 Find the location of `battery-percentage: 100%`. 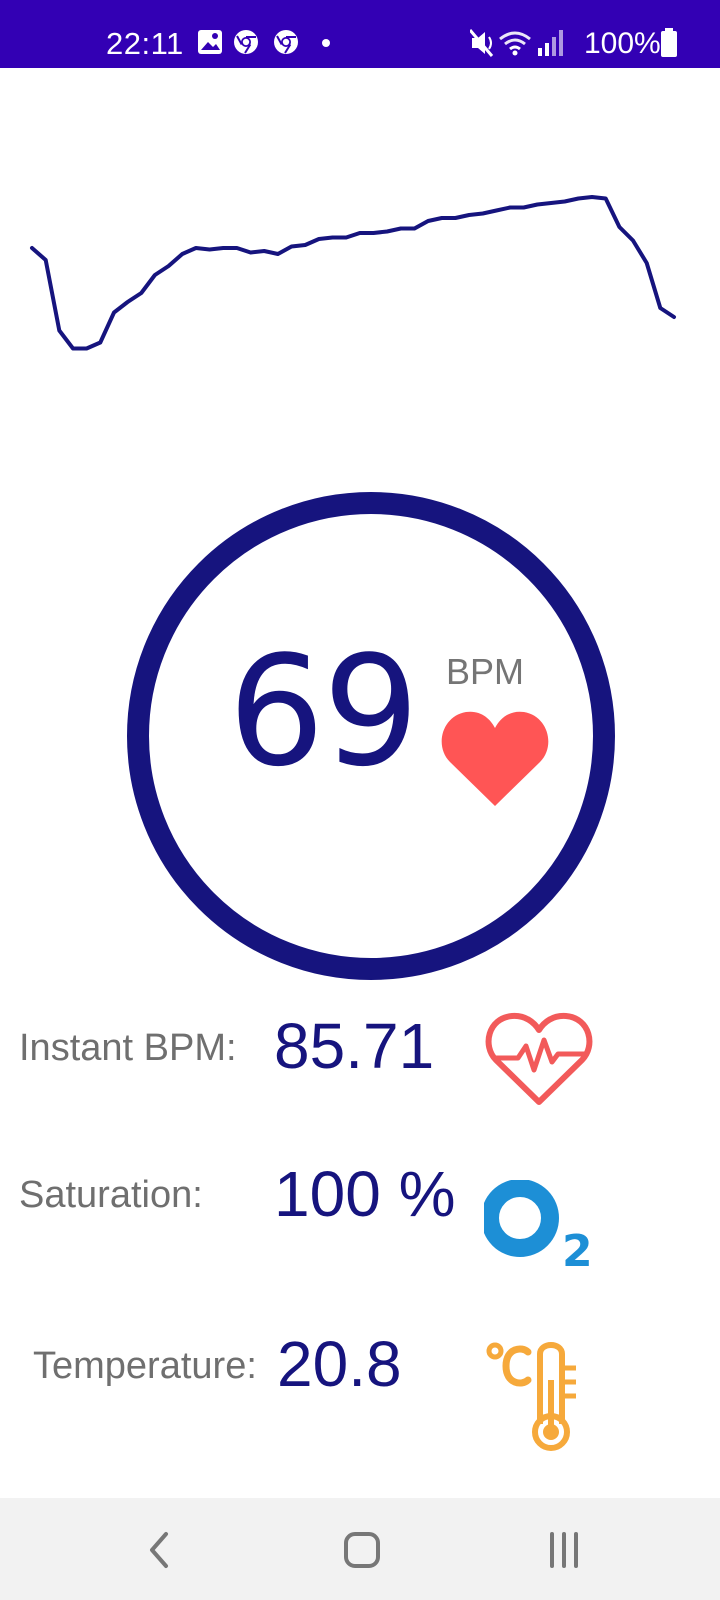

battery-percentage: 100% is located at coordinates (622, 43).